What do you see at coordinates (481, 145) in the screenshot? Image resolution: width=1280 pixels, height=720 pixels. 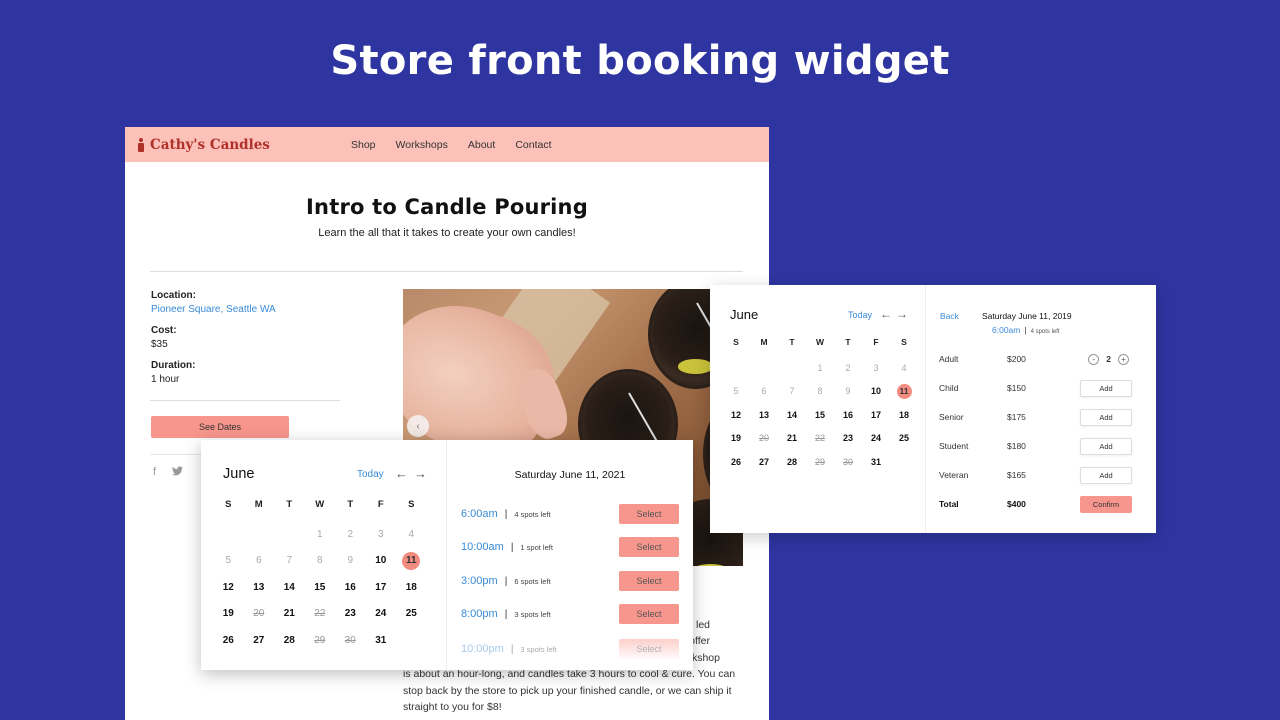 I see `nav-link-about: About` at bounding box center [481, 145].